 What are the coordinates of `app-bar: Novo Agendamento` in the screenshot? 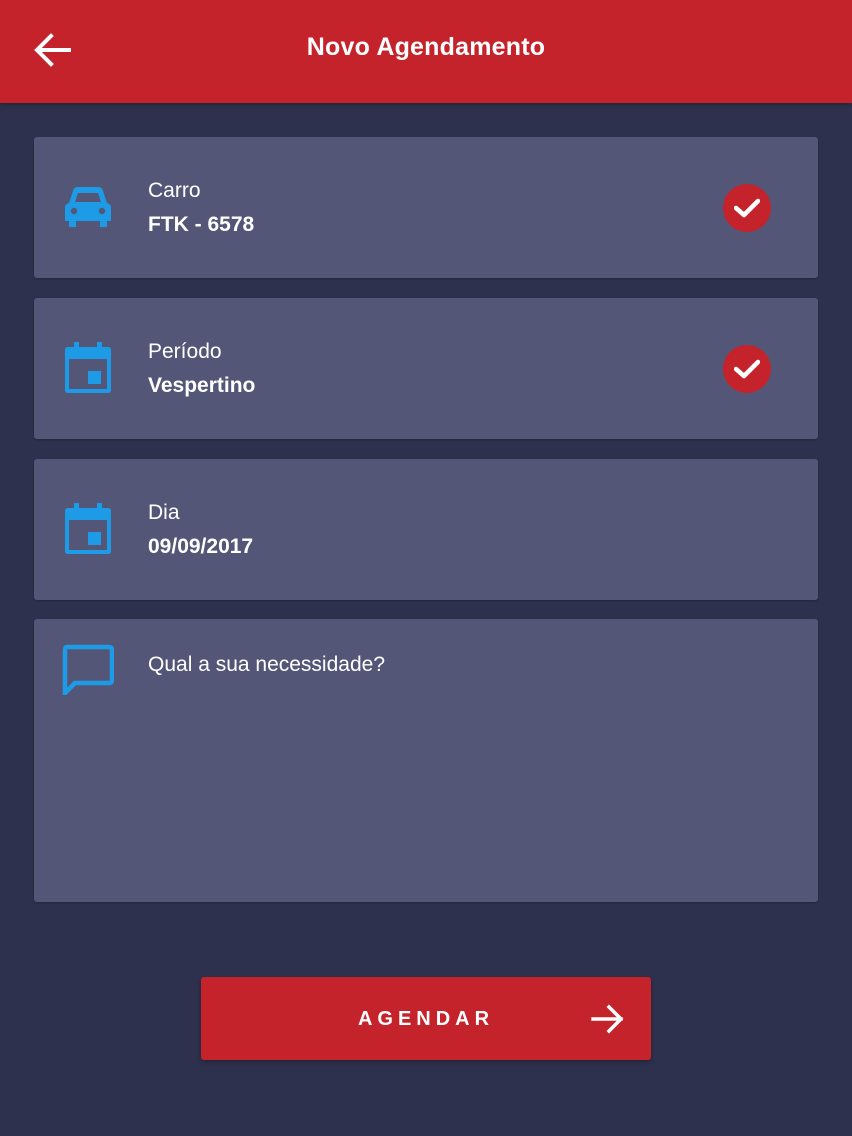 It's located at (426, 51).